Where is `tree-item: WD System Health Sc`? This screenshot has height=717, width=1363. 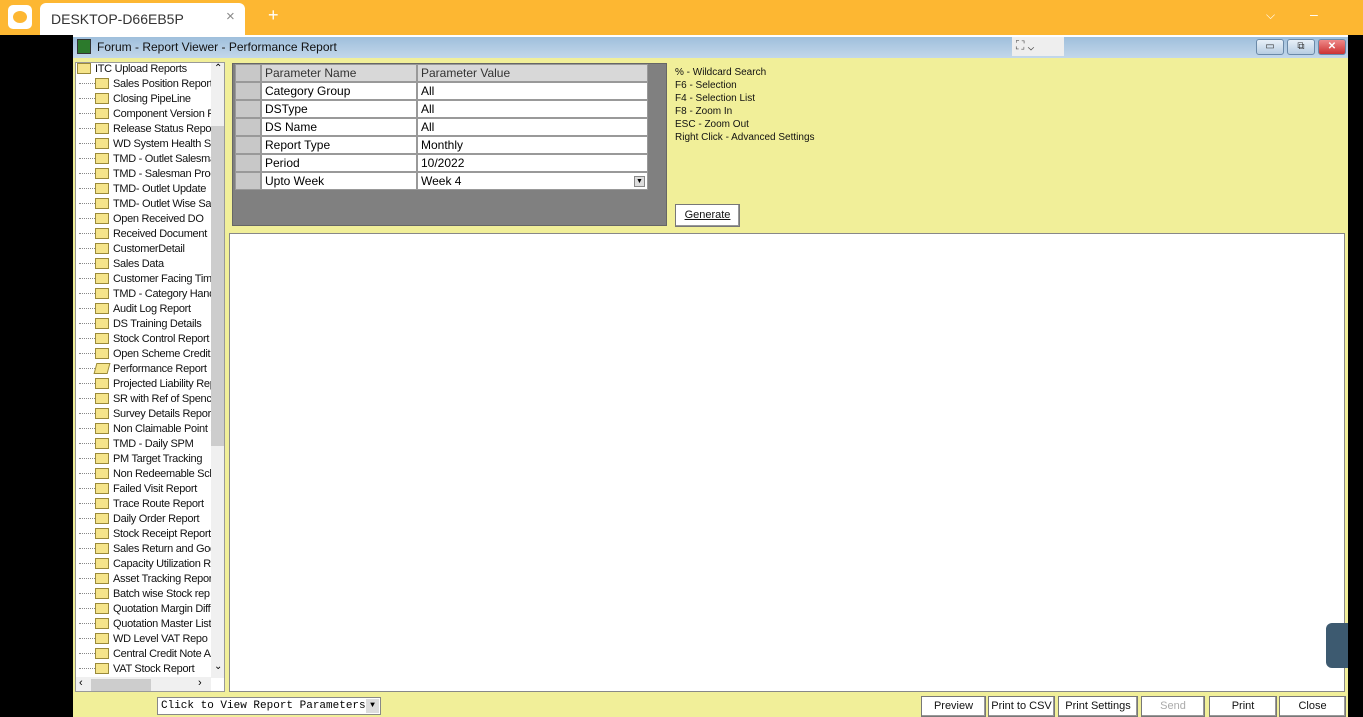
tree-item: WD System Health Sc is located at coordinates (143, 145).